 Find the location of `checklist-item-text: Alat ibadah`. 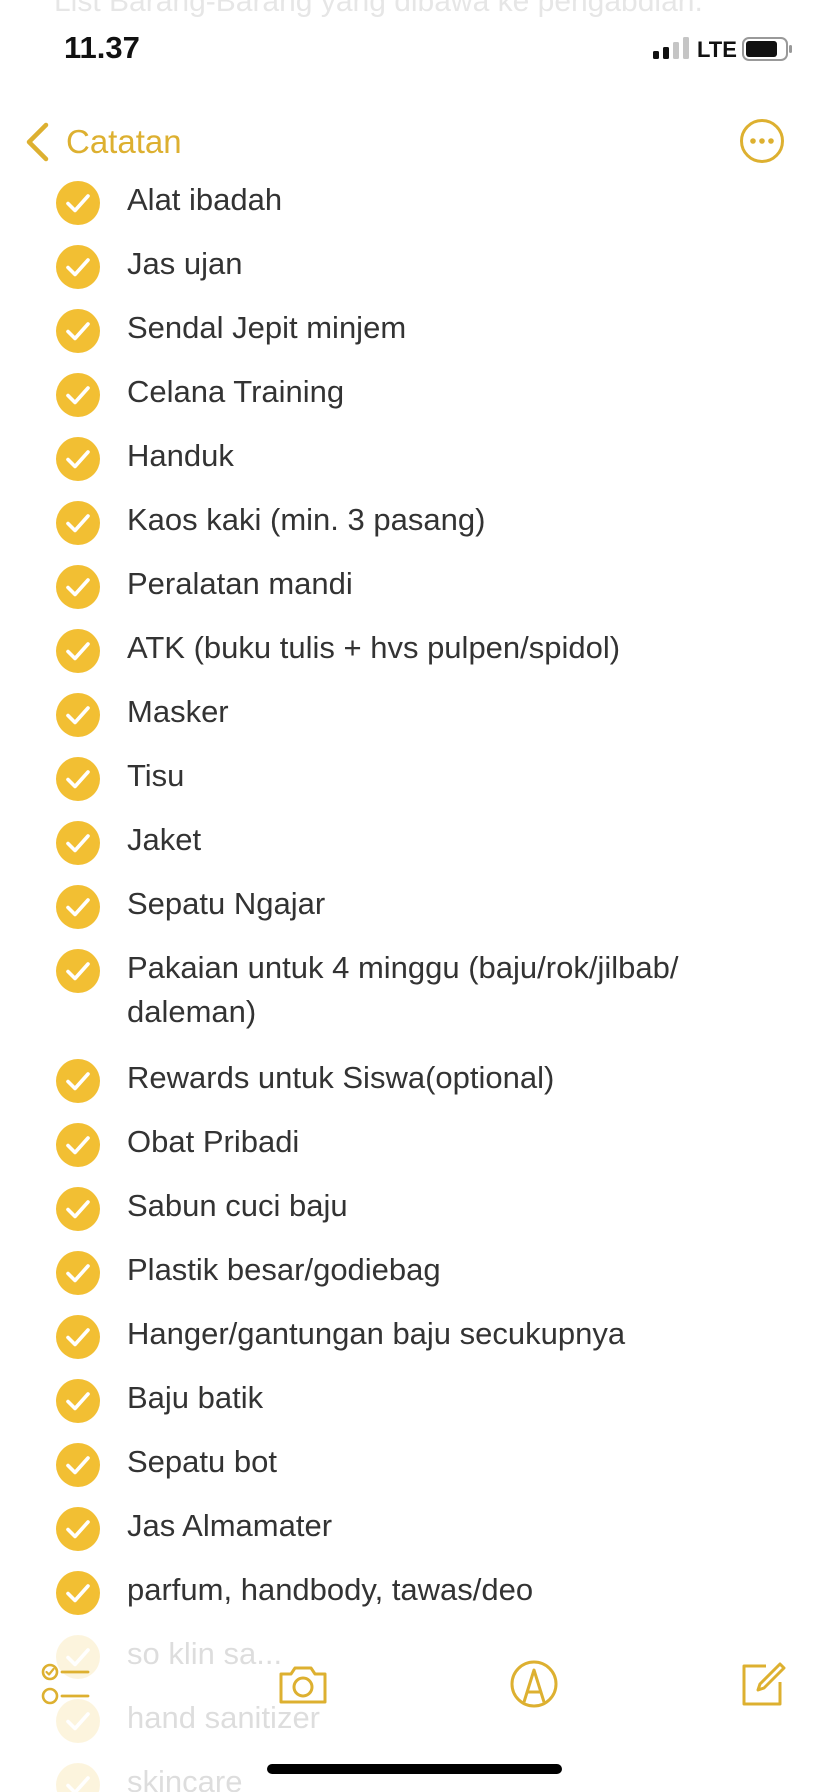

checklist-item-text: Alat ibadah is located at coordinates (457, 200).